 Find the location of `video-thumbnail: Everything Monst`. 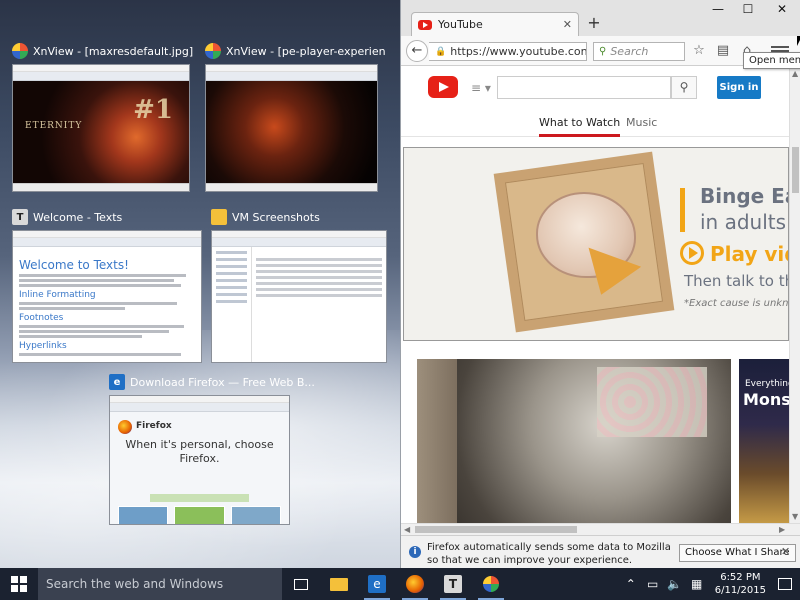

video-thumbnail: Everything Monst is located at coordinates (764, 441).